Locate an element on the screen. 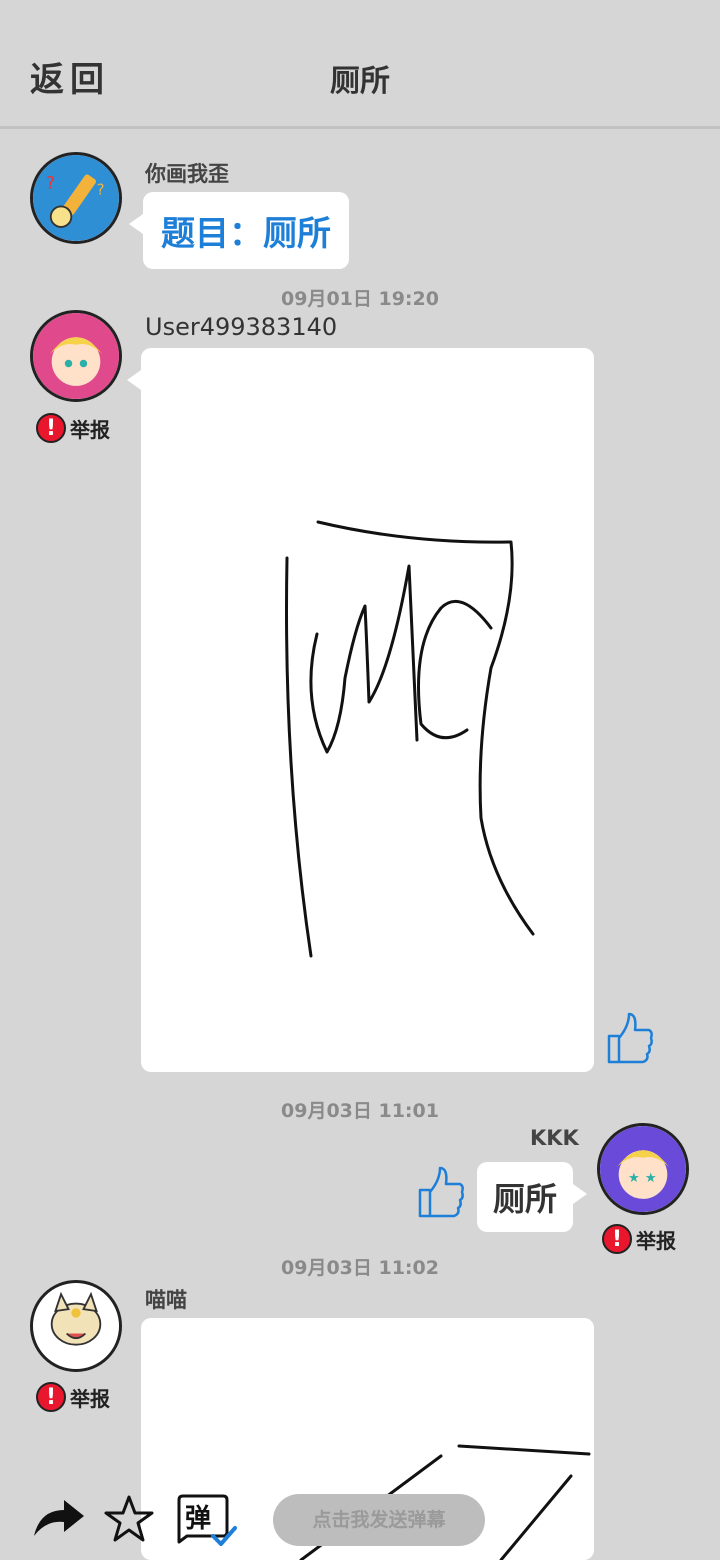 The height and width of the screenshot is (1560, 720). danmaku-icon: 弹 is located at coordinates (206, 1519).